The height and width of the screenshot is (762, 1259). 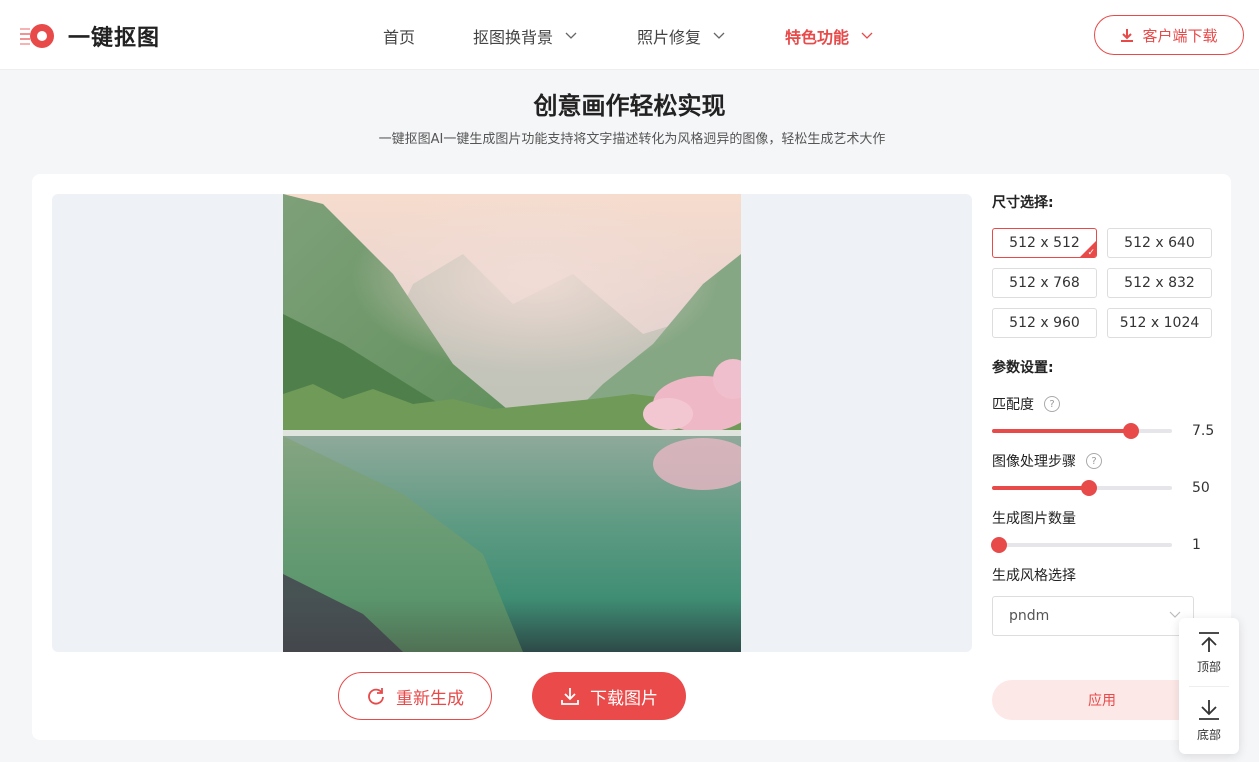 I want to click on style-label-text: 生成风格选择, so click(x=1034, y=576).